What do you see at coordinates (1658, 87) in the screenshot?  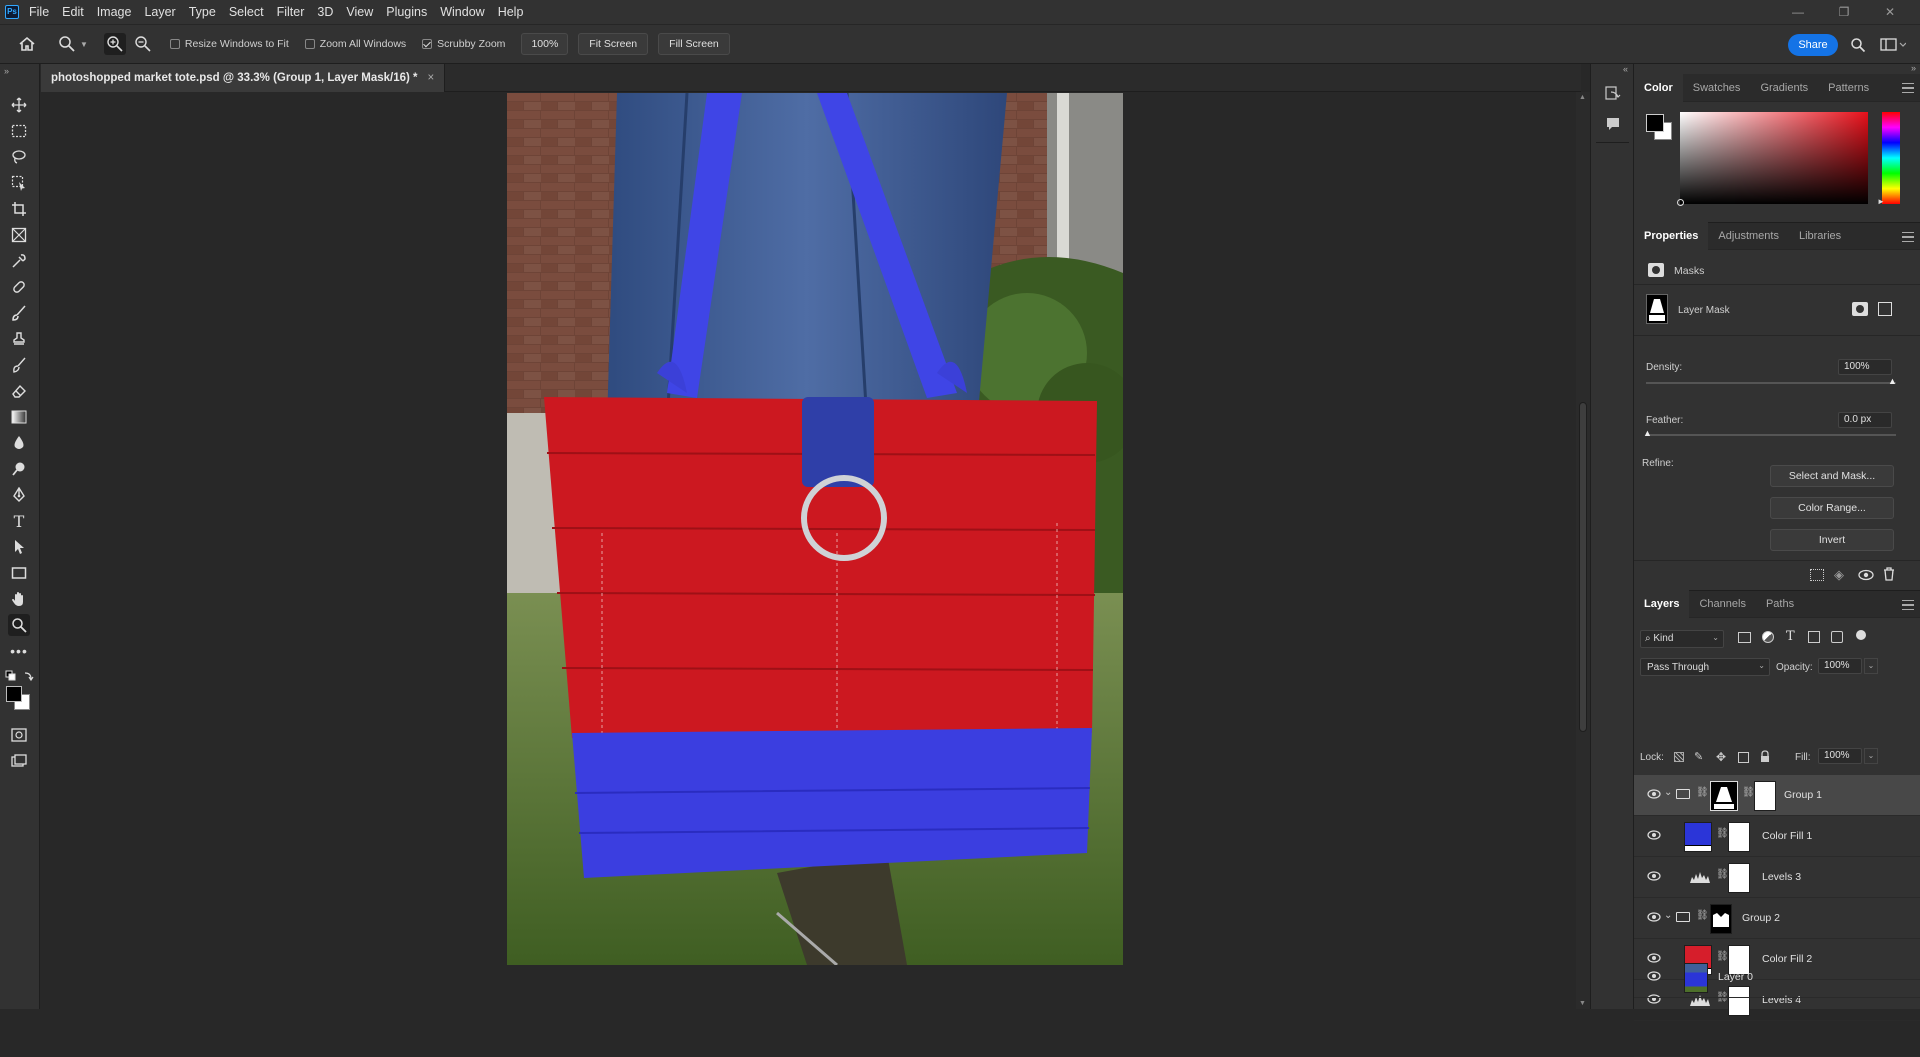 I see `tab-color: Color` at bounding box center [1658, 87].